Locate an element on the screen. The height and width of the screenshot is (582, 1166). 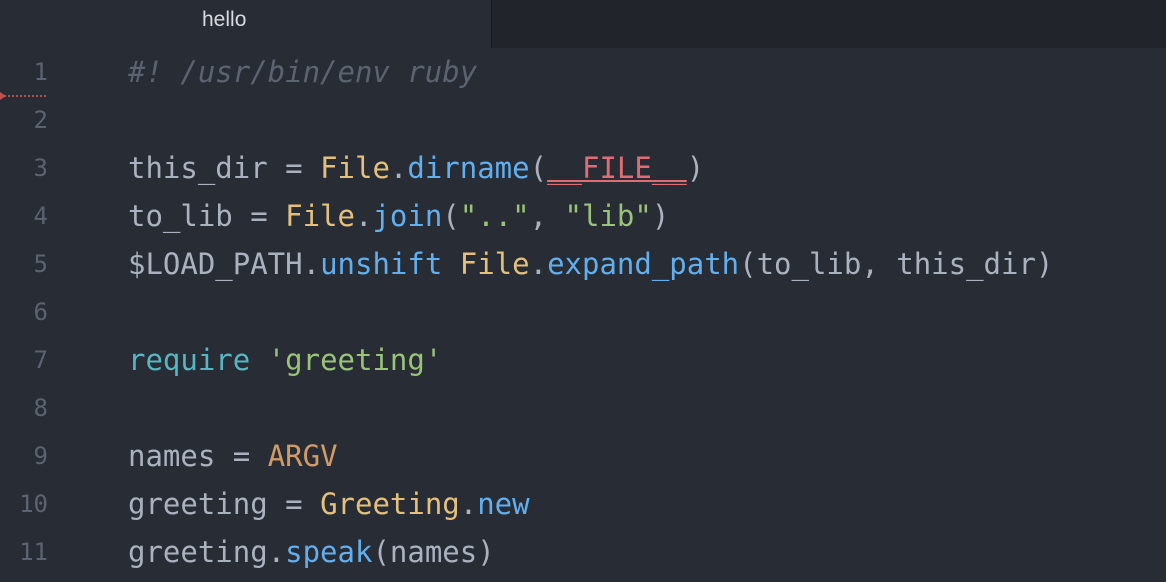
code-line-4: to_lib = File.join("..", "lib") is located at coordinates (398, 216).